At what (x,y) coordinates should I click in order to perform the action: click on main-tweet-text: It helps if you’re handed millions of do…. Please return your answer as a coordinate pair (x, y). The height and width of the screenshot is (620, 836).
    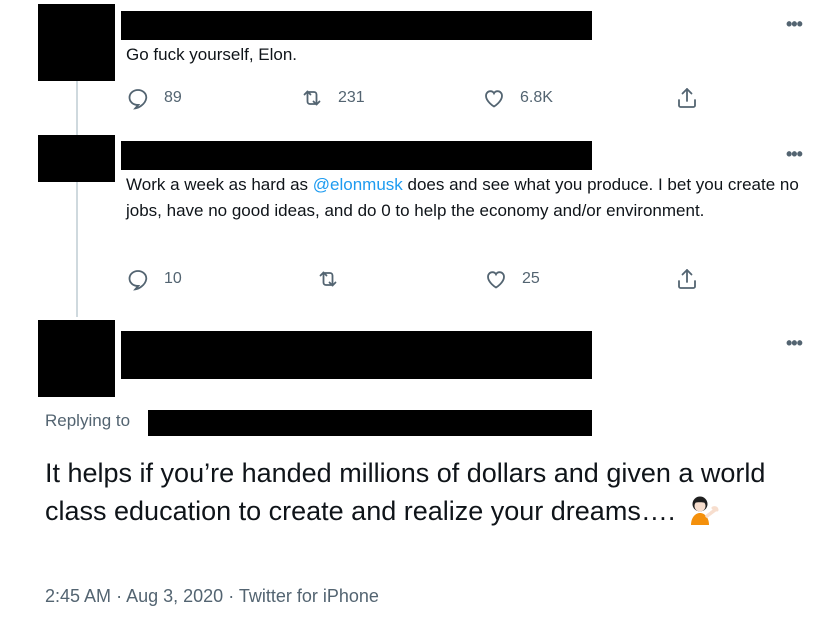
    Looking at the image, I should click on (425, 492).